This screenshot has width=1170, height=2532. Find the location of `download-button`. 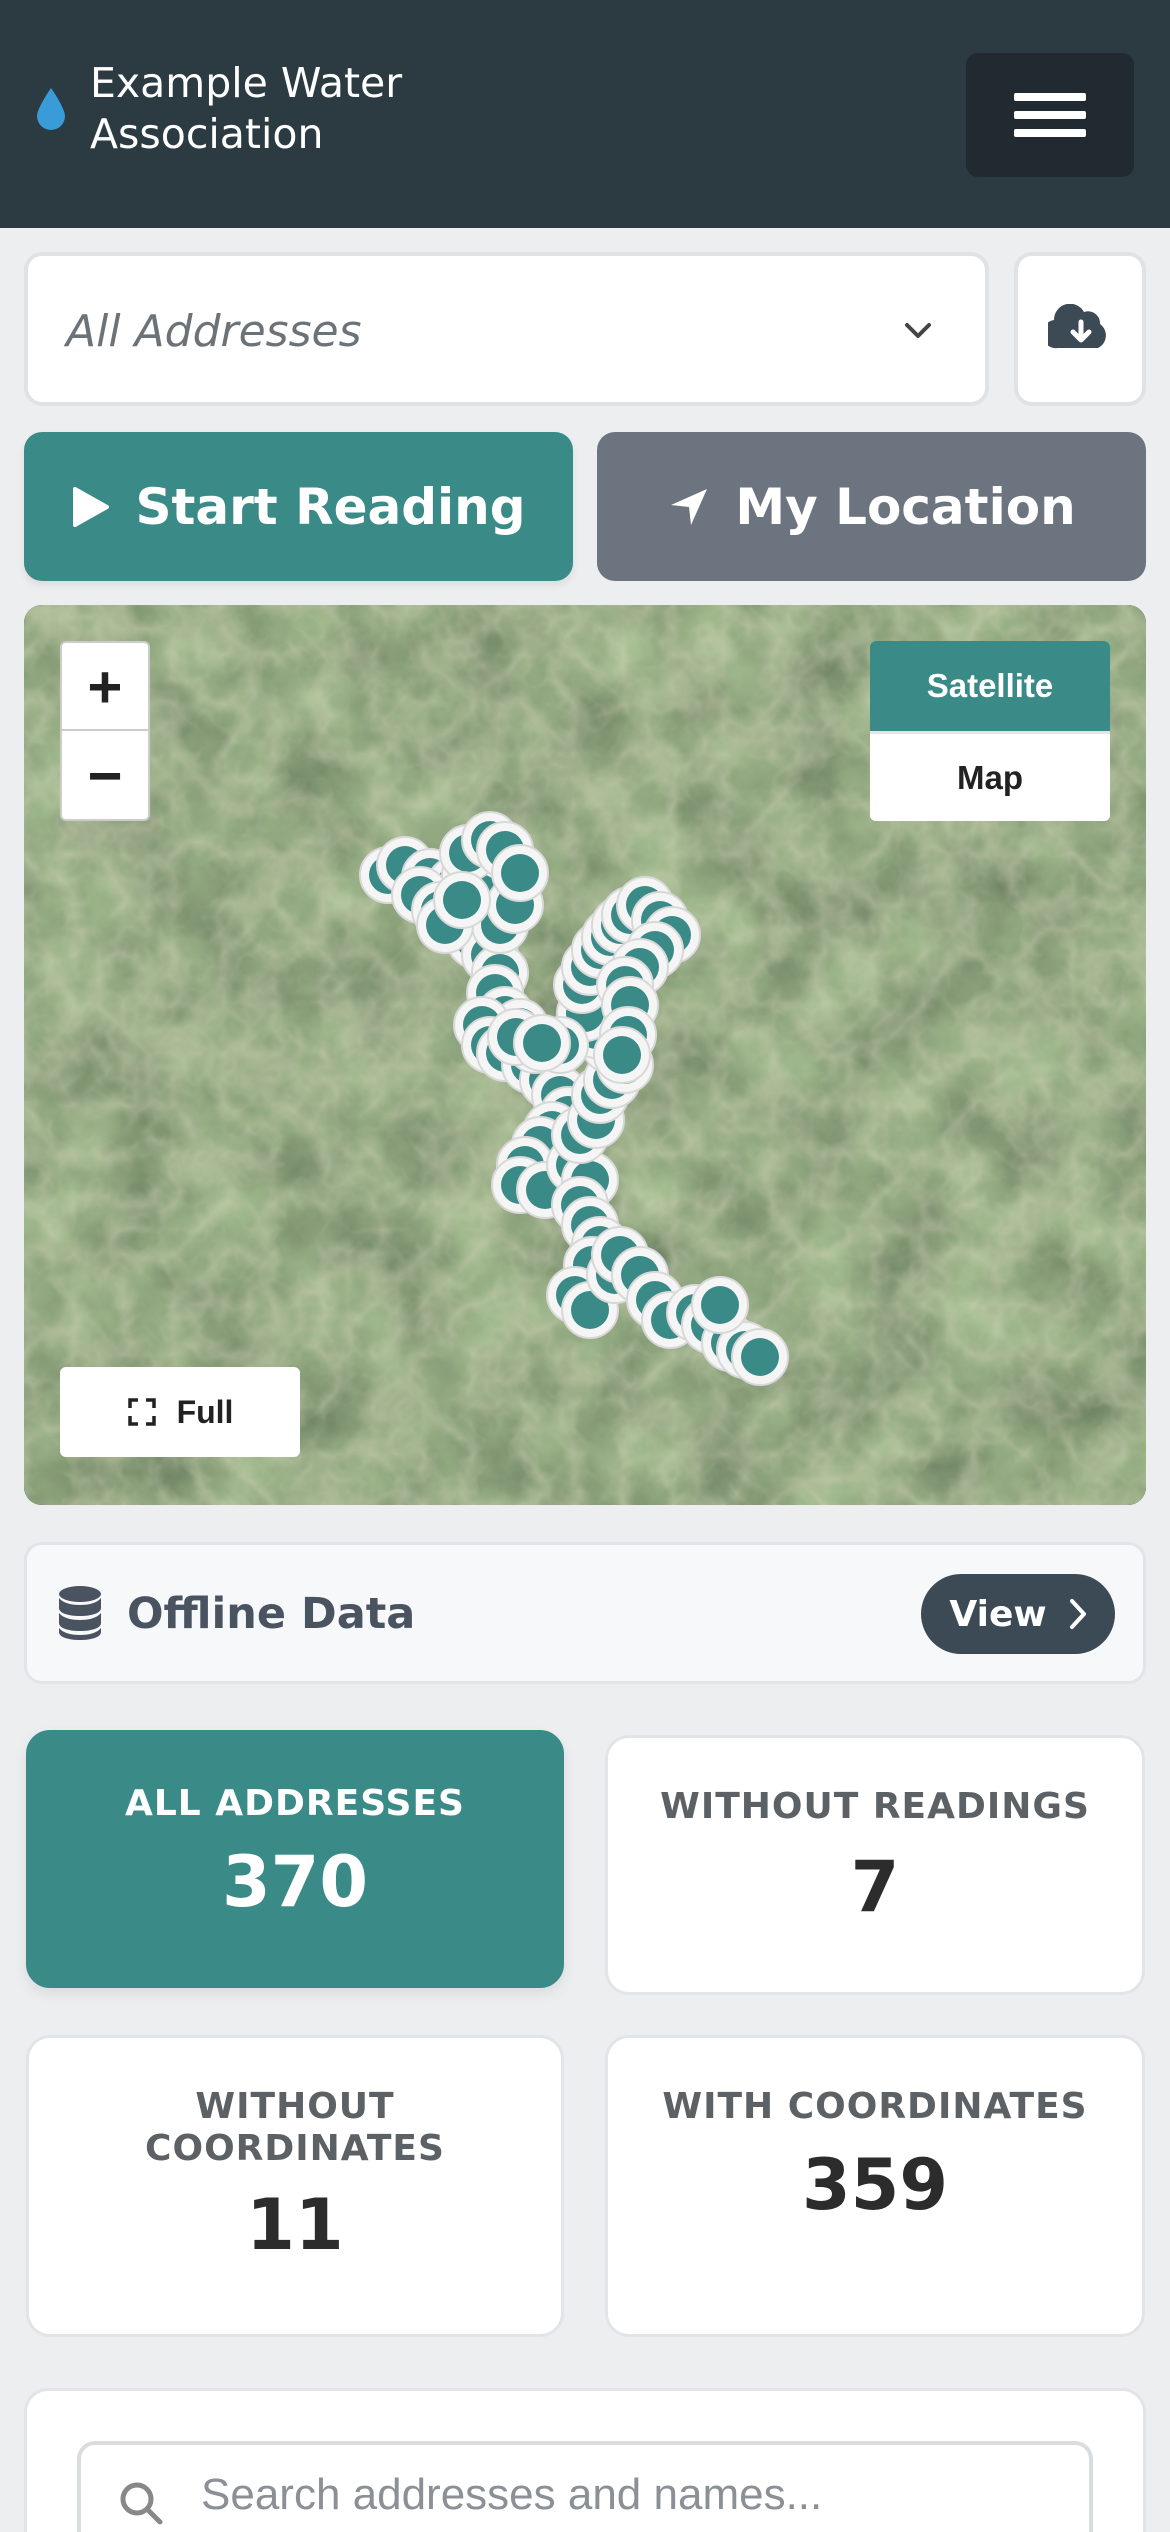

download-button is located at coordinates (1080, 329).